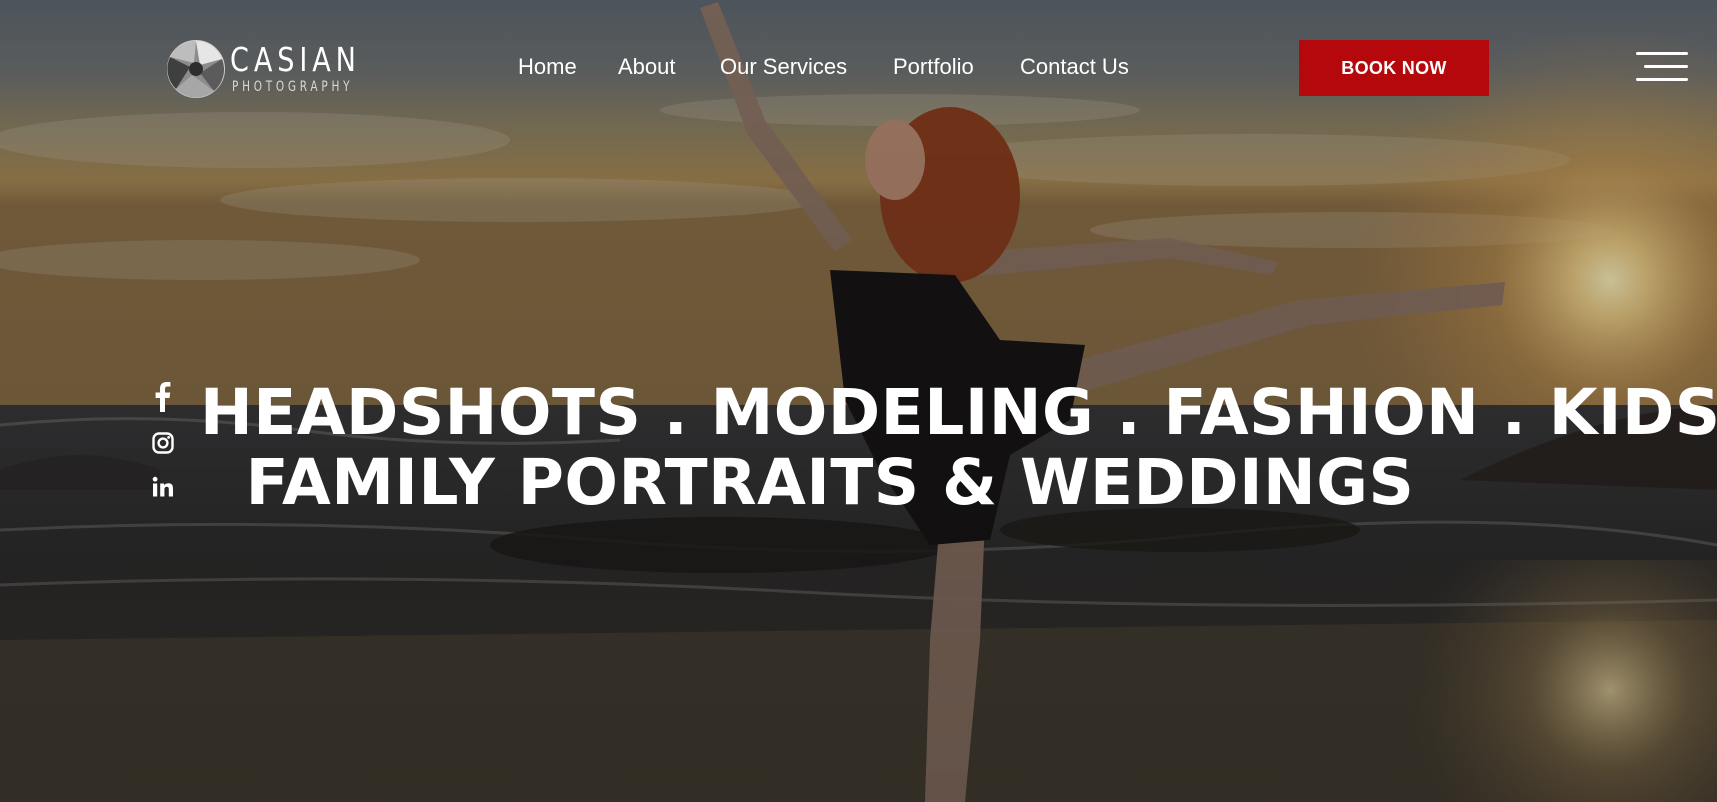 The image size is (1717, 802). What do you see at coordinates (933, 67) in the screenshot?
I see `nav-link-portfolio: Portfolio` at bounding box center [933, 67].